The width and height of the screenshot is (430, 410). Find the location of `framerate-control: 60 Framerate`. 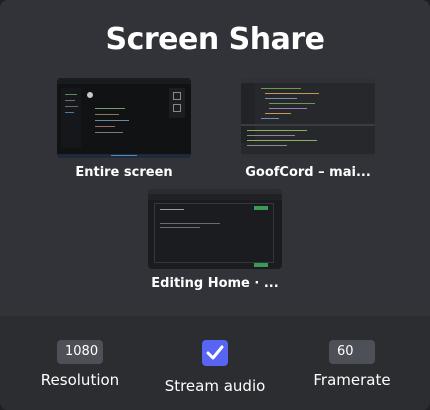

framerate-control: 60 Framerate is located at coordinates (352, 364).